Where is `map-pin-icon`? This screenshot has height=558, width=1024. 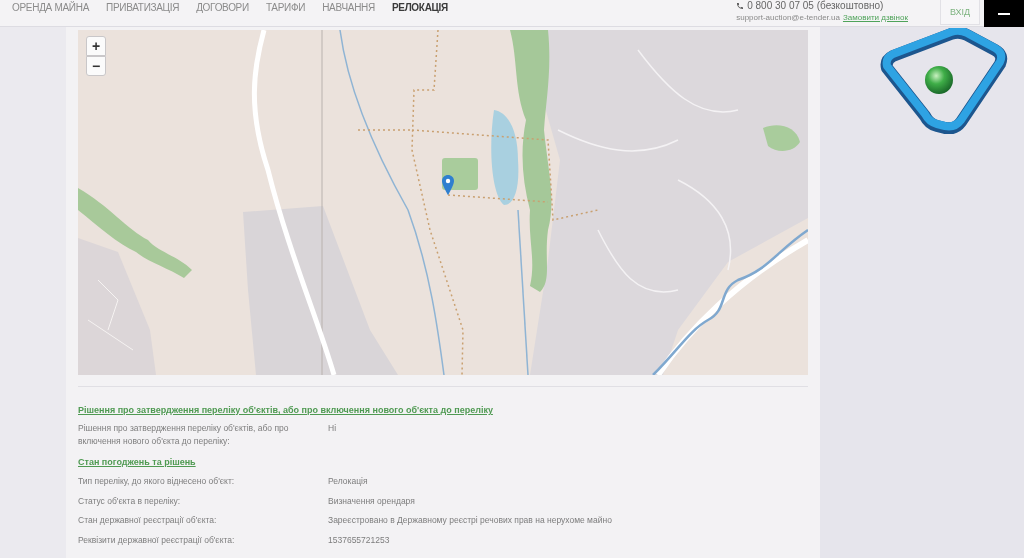
map-pin-icon is located at coordinates (448, 185).